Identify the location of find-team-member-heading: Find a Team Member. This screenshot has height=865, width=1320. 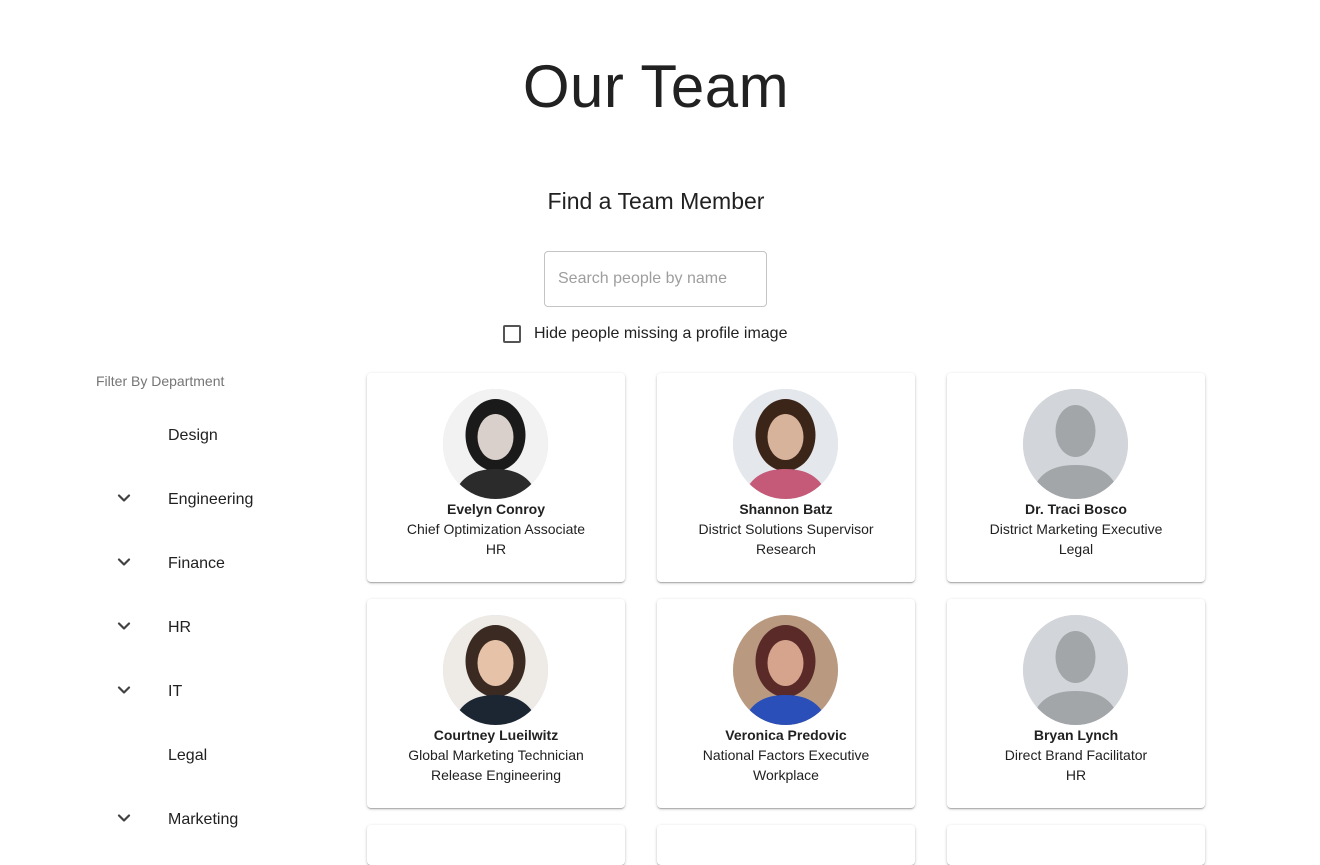
(656, 201).